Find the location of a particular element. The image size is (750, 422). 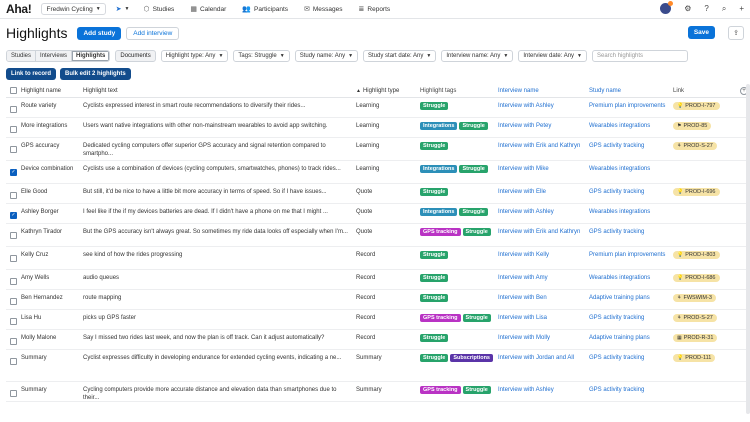

highlight-name: Route variety is located at coordinates (52, 104).